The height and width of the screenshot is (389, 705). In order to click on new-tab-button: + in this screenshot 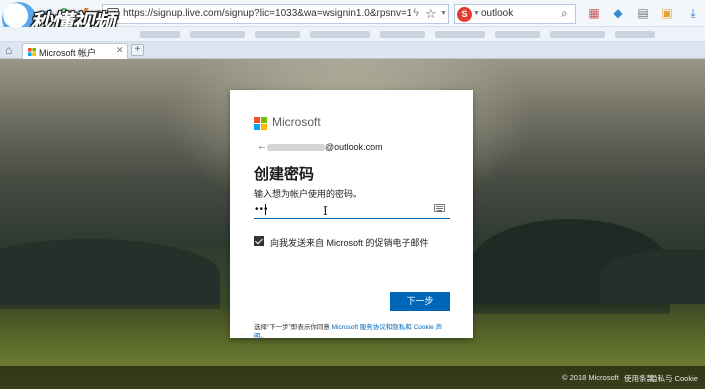, I will do `click(137, 50)`.